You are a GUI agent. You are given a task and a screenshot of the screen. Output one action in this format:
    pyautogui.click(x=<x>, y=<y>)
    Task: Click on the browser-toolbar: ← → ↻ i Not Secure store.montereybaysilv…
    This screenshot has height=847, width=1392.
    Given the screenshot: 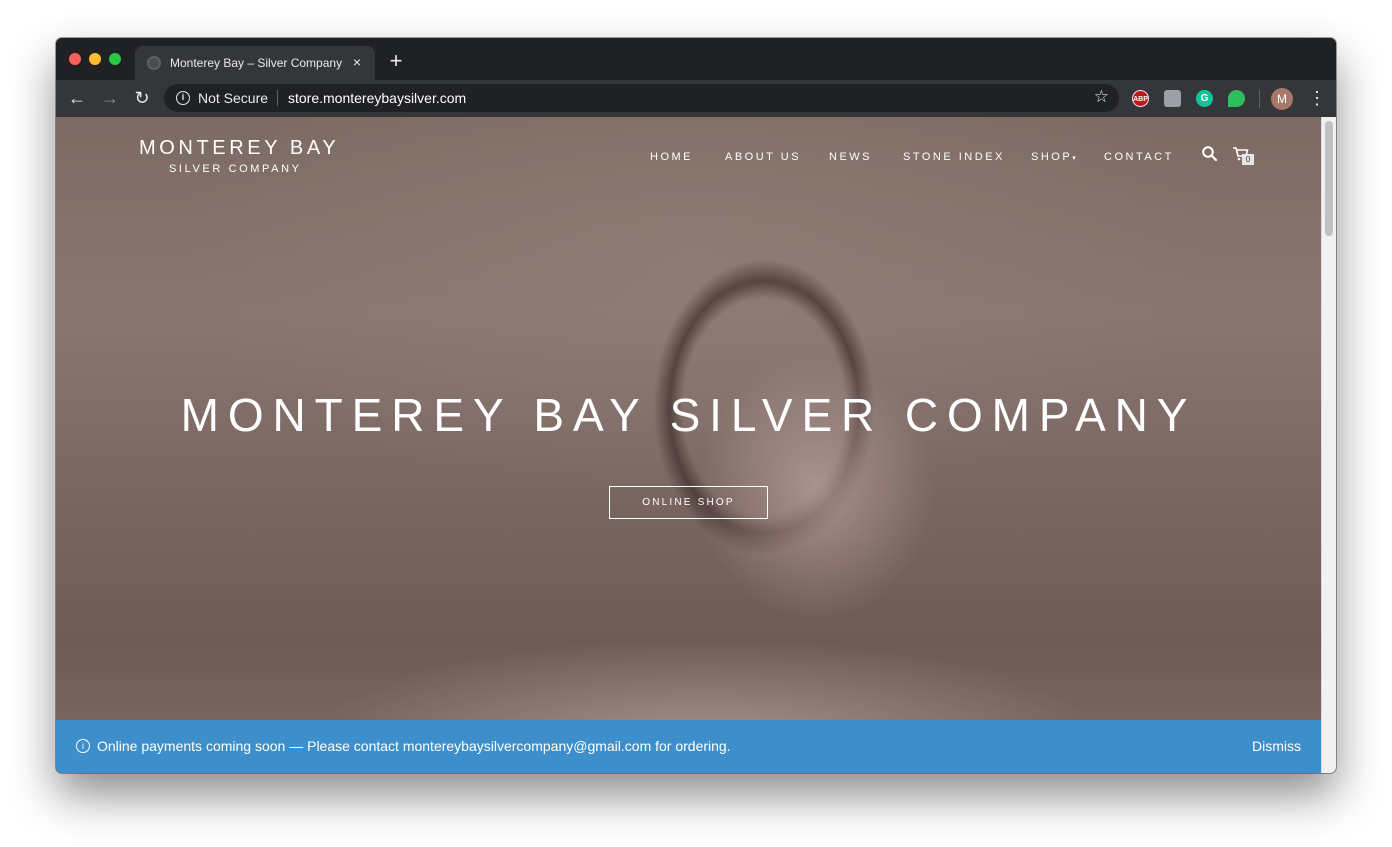 What is the action you would take?
    pyautogui.click(x=696, y=98)
    